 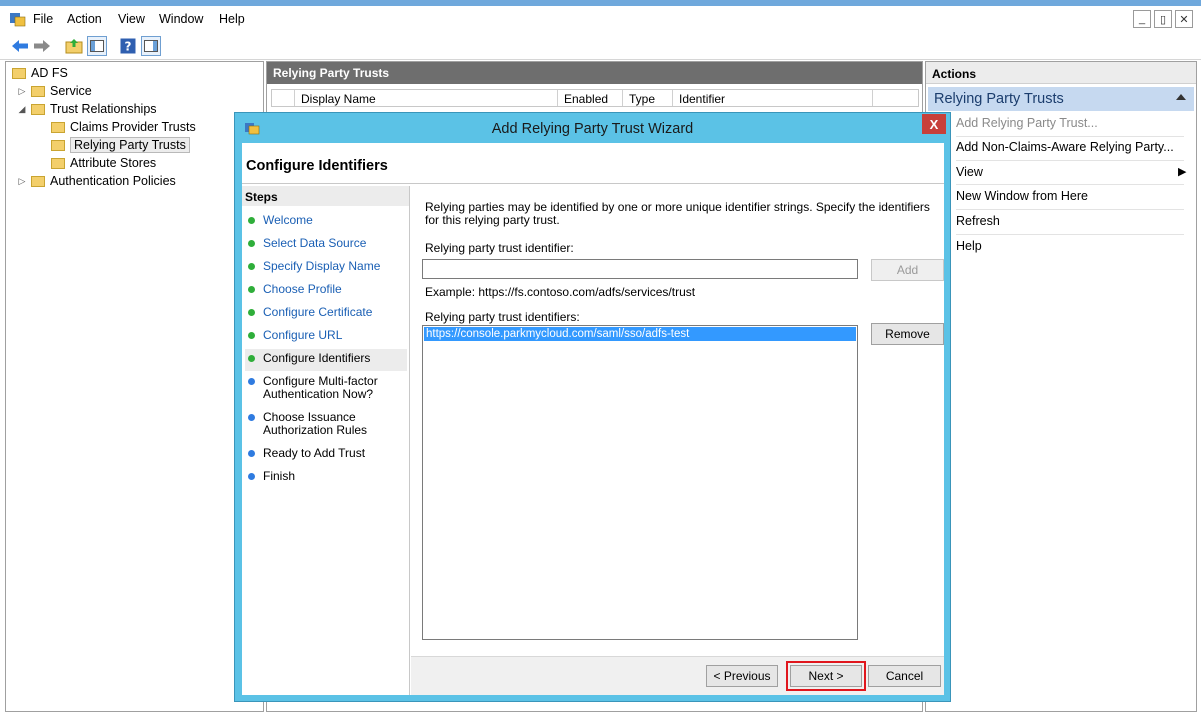 What do you see at coordinates (904, 676) in the screenshot?
I see `cancel-button: Cancel` at bounding box center [904, 676].